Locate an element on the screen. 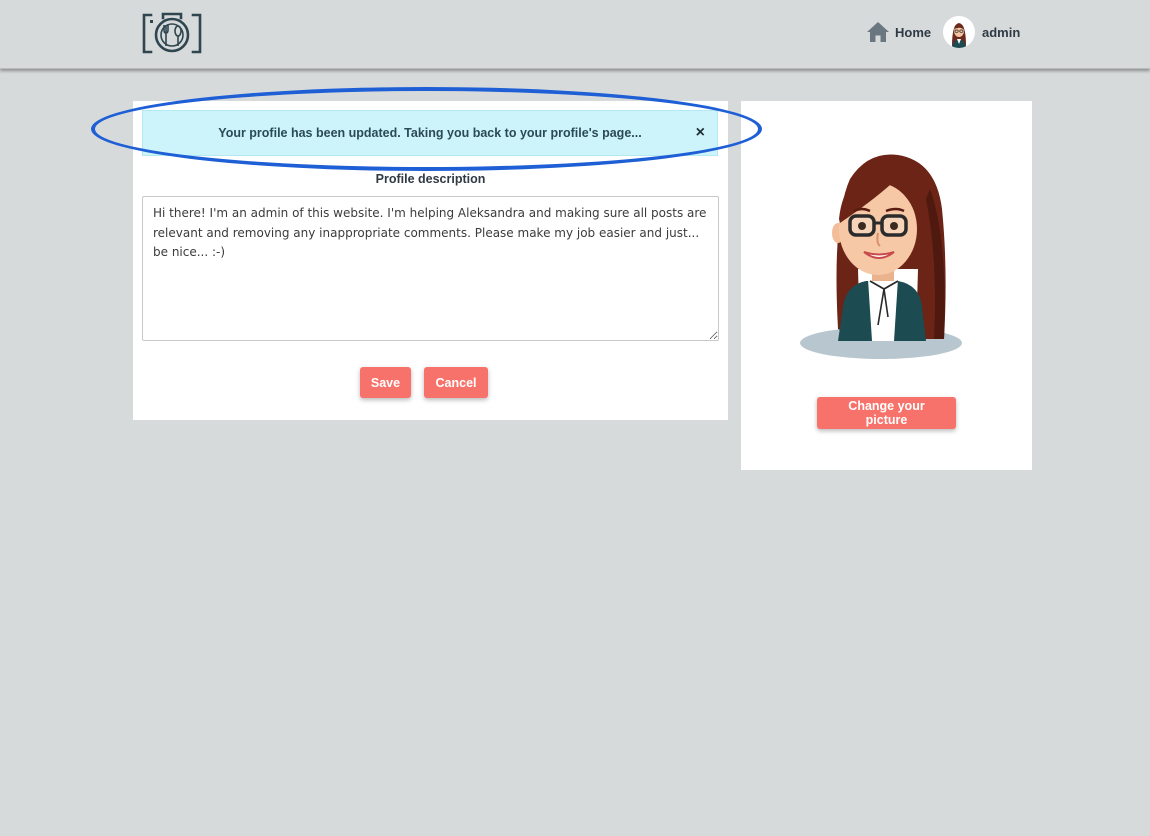 This screenshot has height=836, width=1150. nav-home-link: Home is located at coordinates (898, 32).